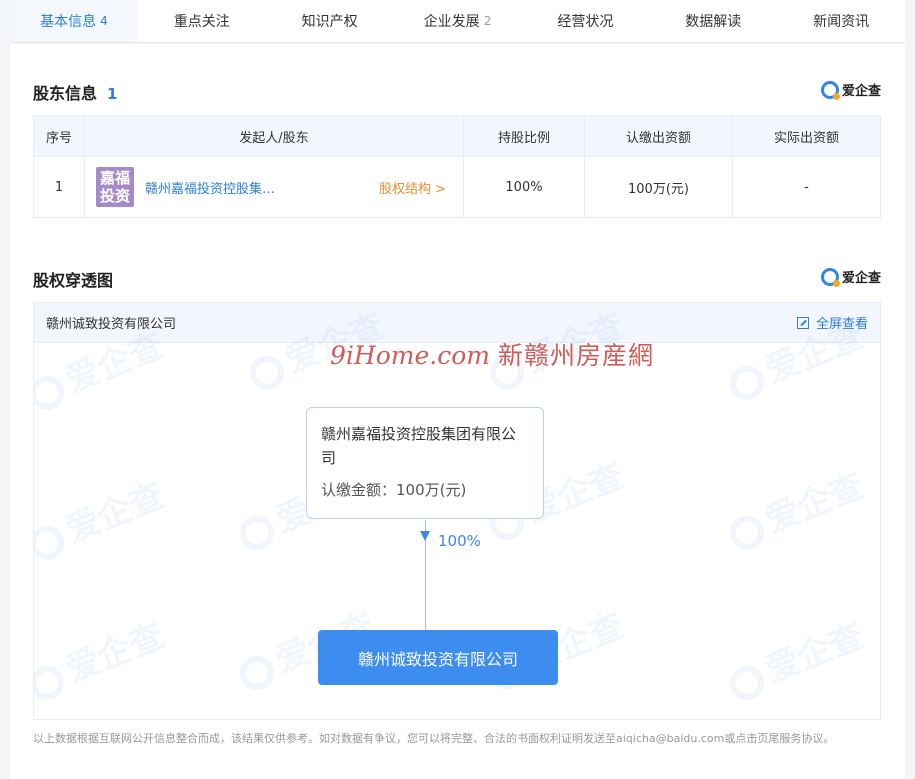 The image size is (915, 779). Describe the element at coordinates (115, 187) in the screenshot. I see `holder-avatar: 嘉福投资` at that location.